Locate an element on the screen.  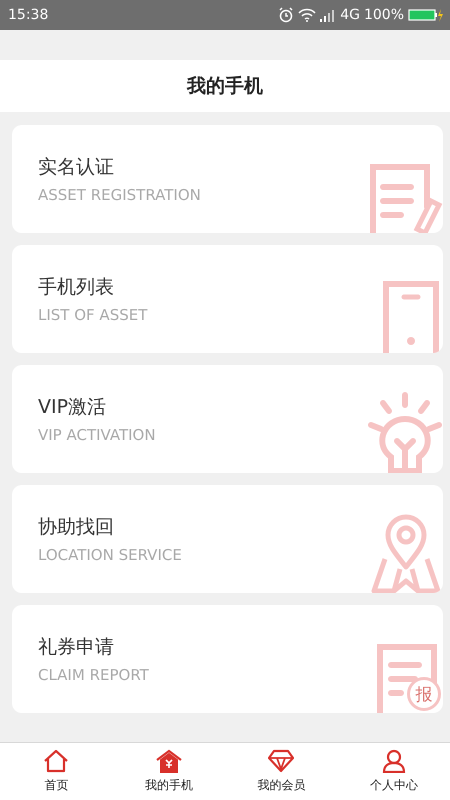
network-type: 4G is located at coordinates (350, 15).